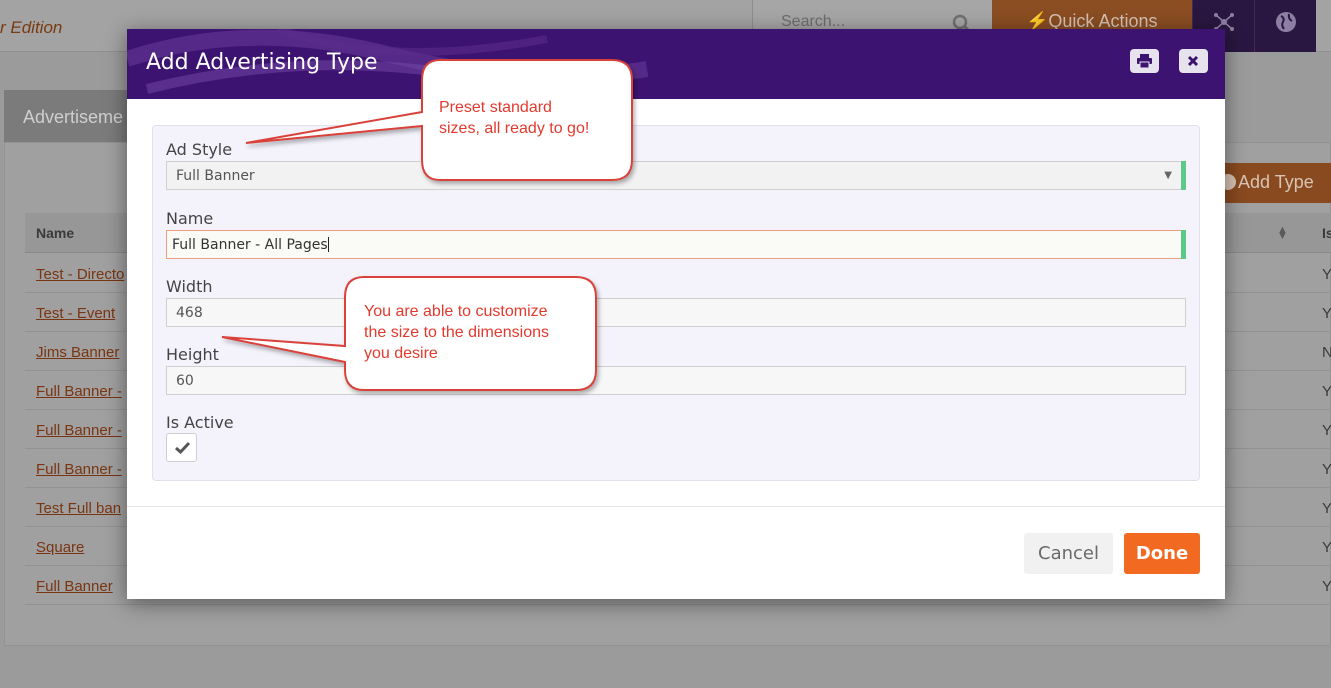 The width and height of the screenshot is (1331, 688). I want to click on row-name-link: Square, so click(60, 547).